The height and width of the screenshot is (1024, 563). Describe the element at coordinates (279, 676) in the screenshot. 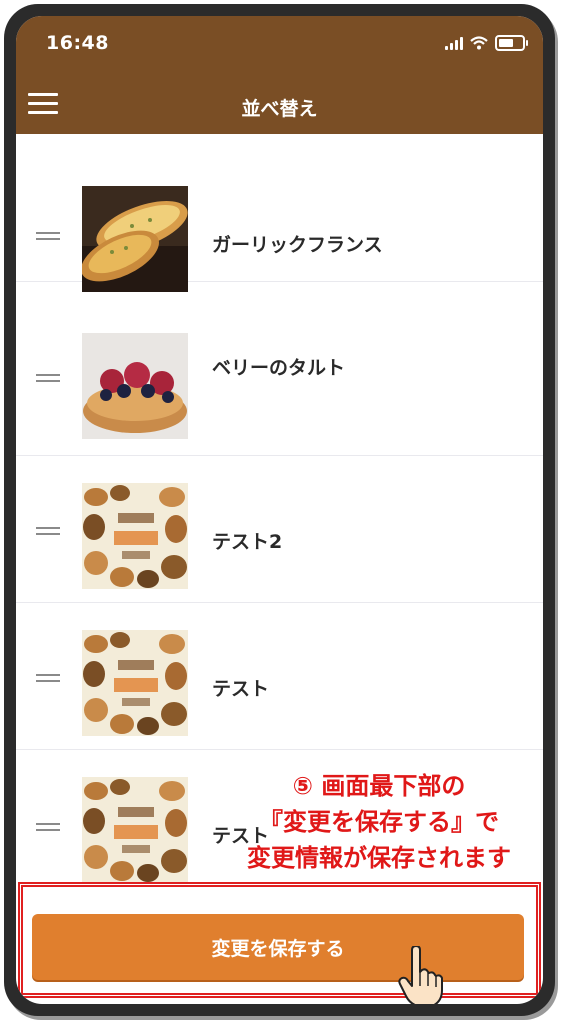

I see `list-item: テスト` at that location.